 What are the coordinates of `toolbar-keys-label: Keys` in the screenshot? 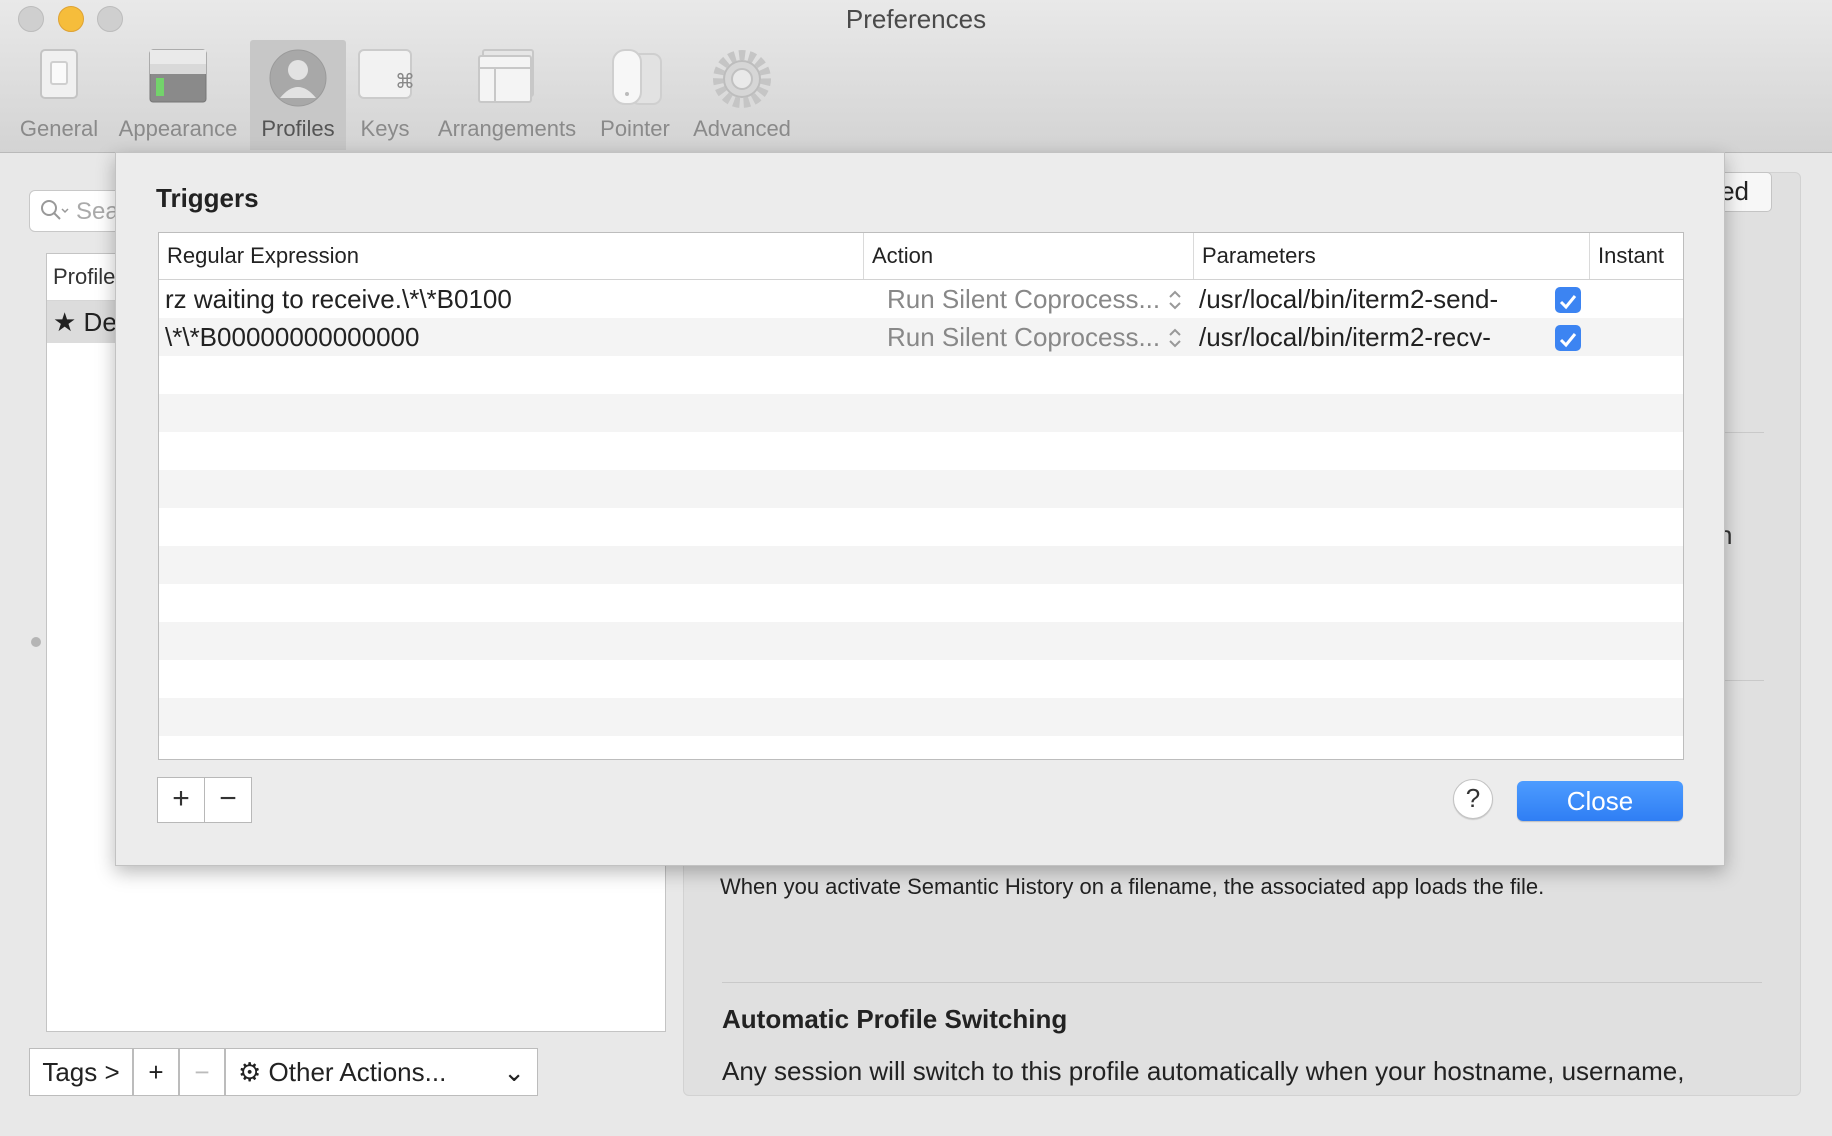 It's located at (385, 128).